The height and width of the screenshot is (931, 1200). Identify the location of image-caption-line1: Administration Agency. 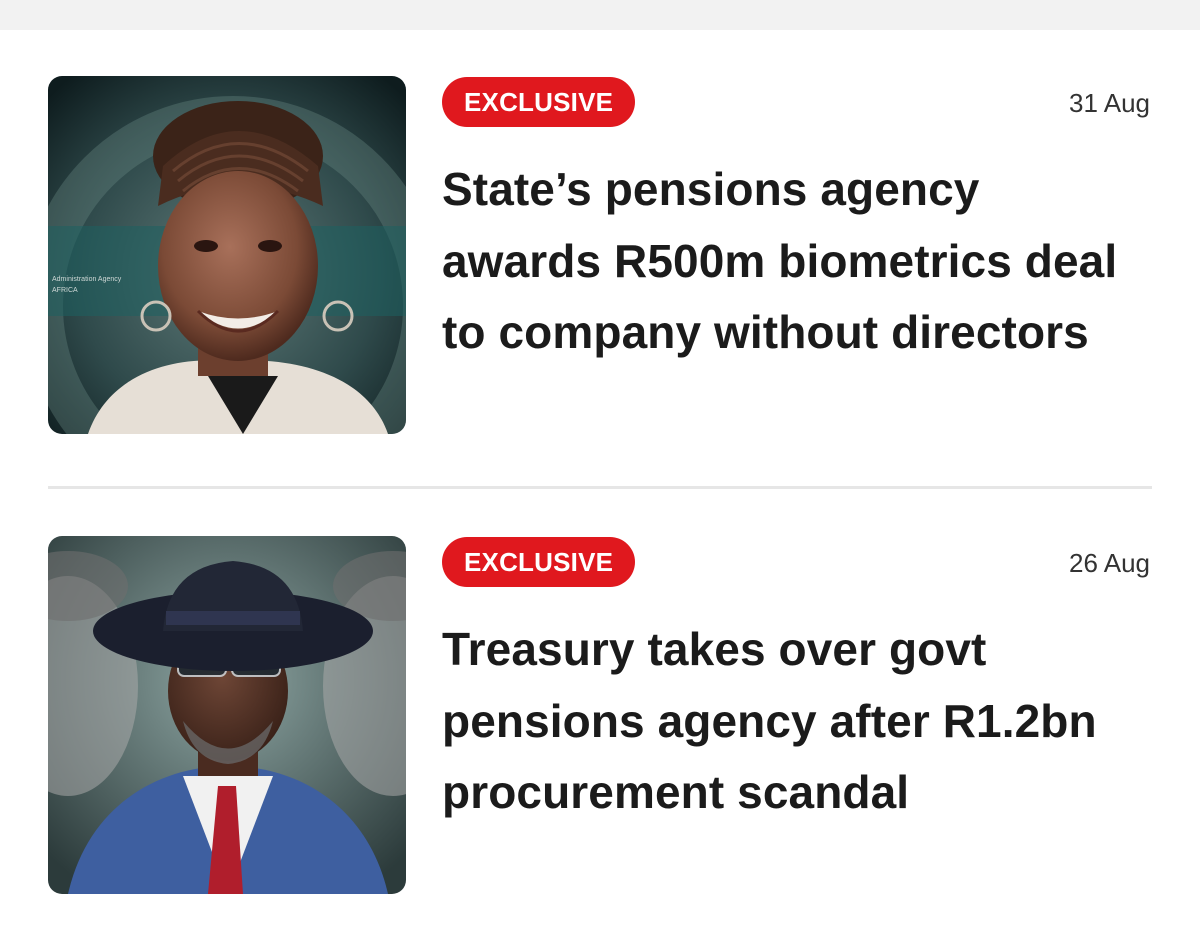
(87, 279).